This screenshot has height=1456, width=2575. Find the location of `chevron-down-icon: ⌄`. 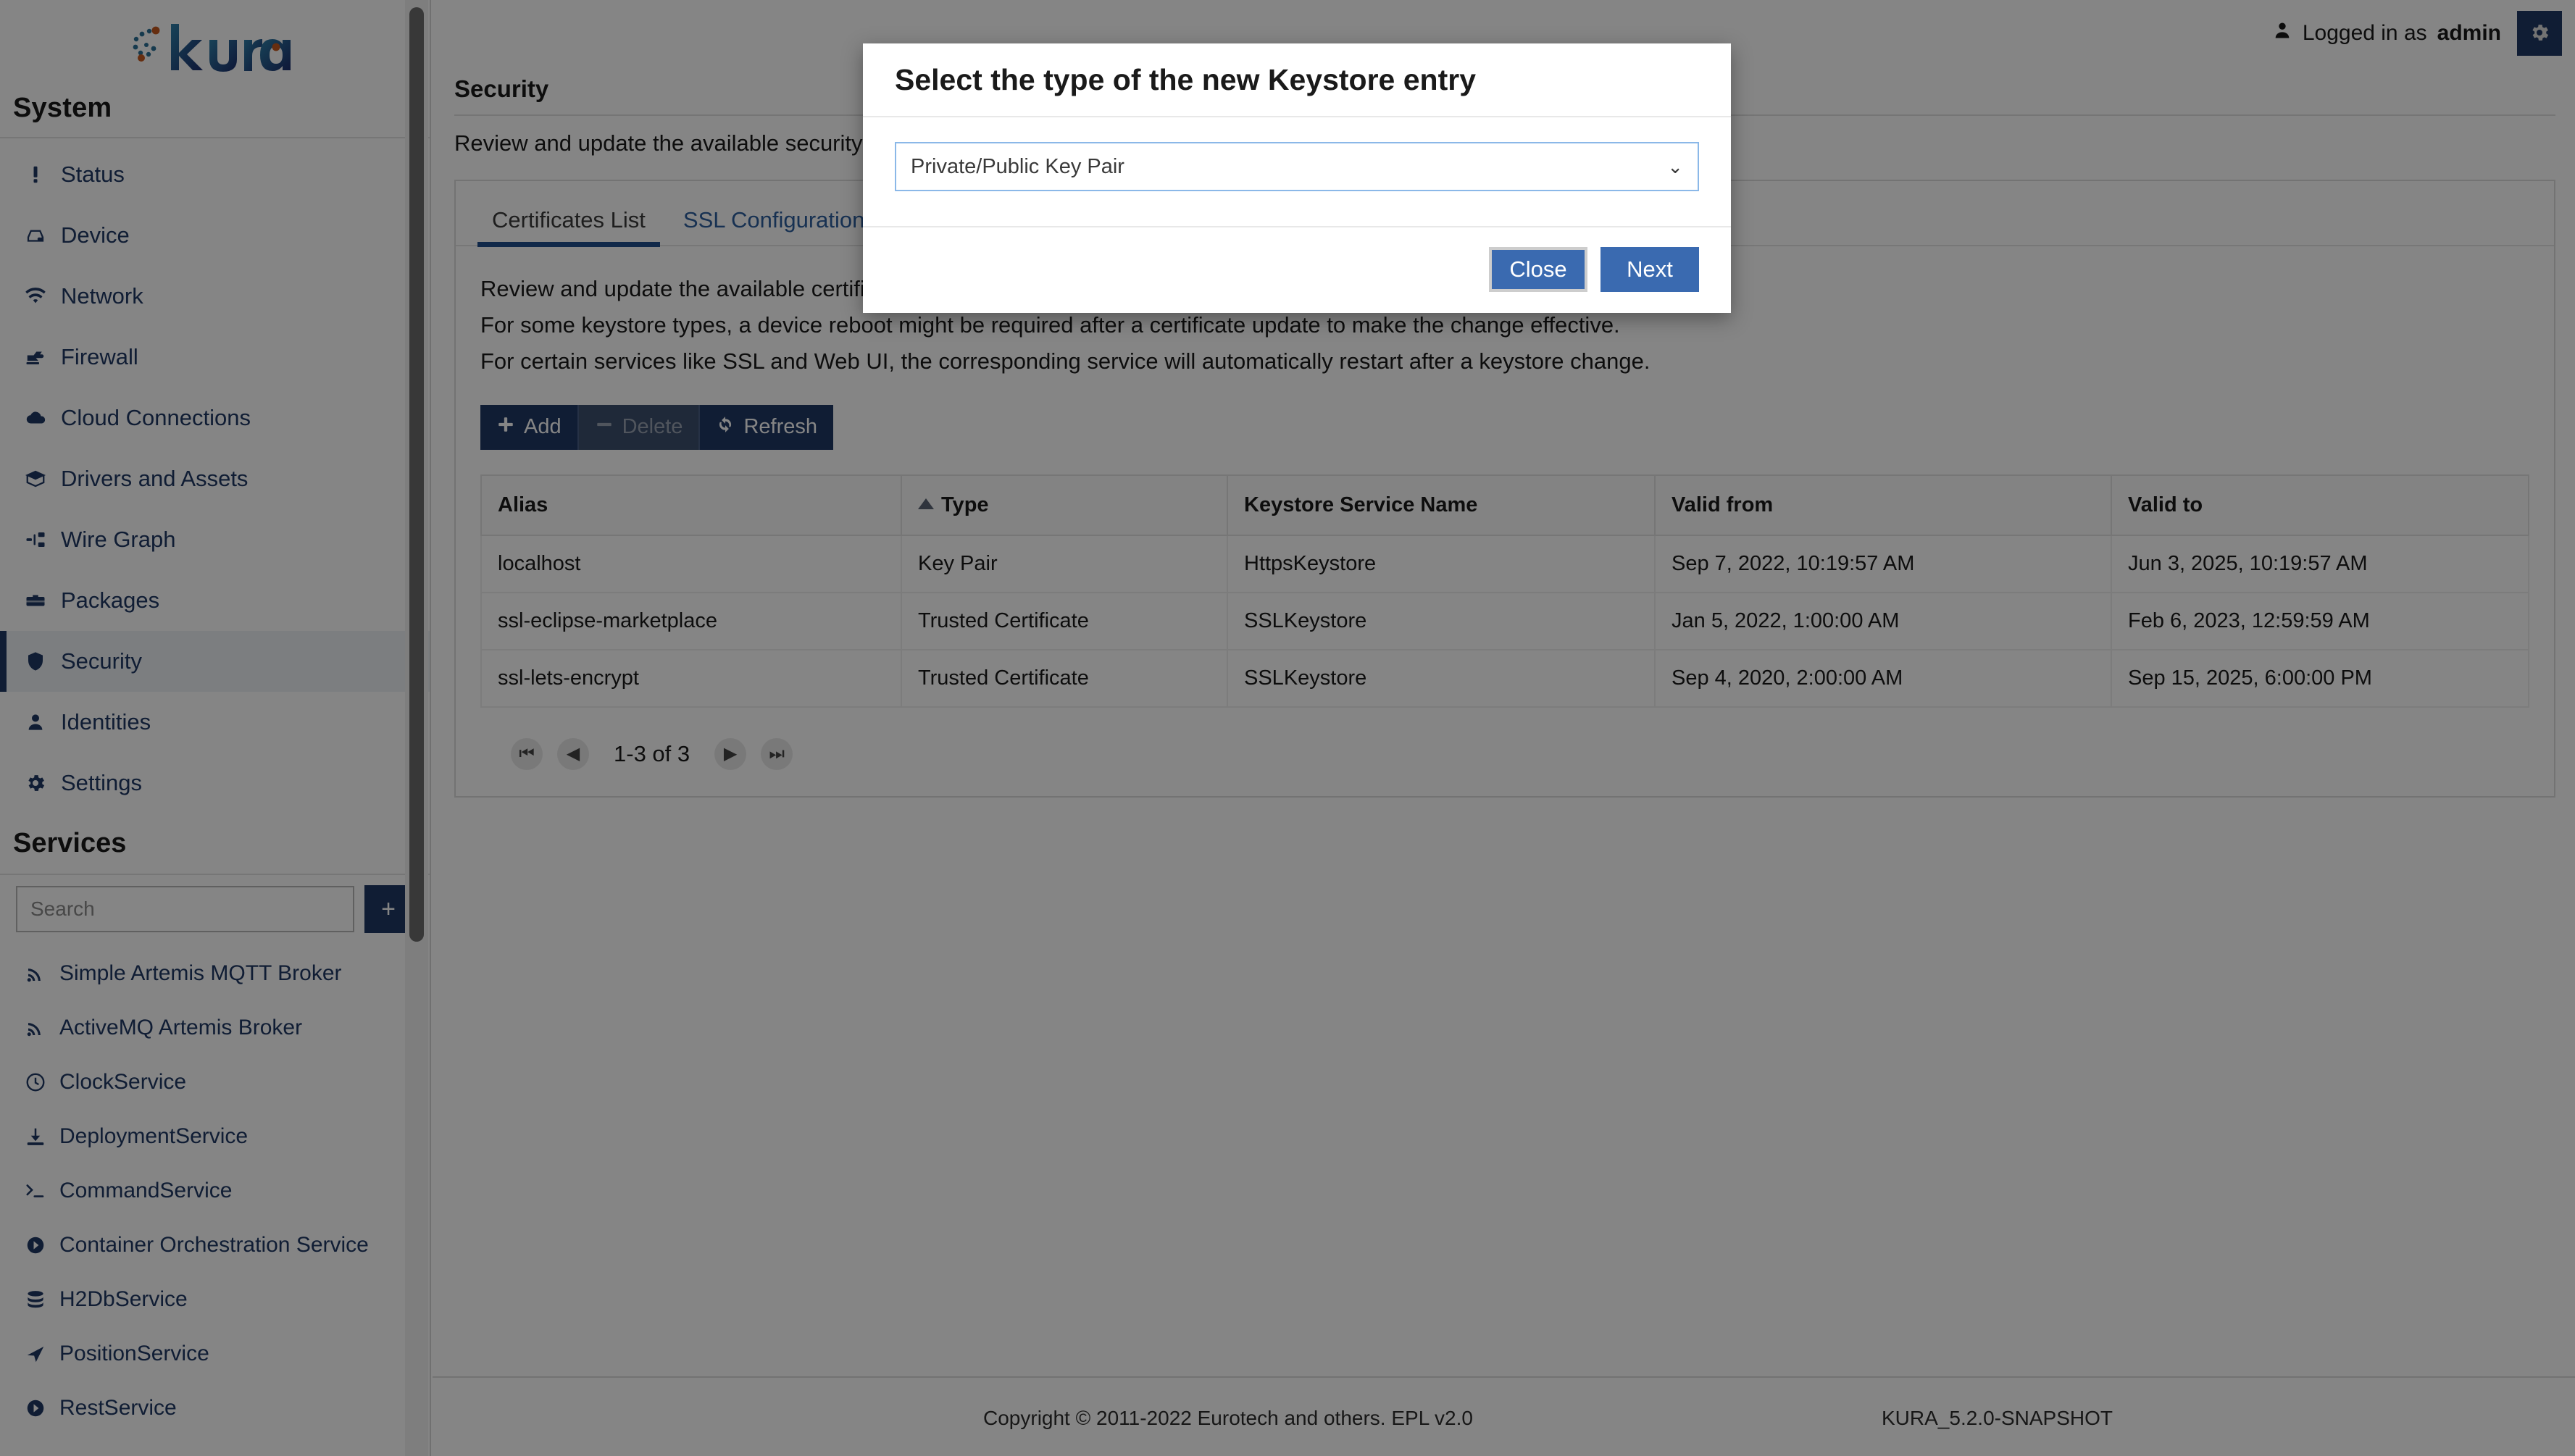

chevron-down-icon: ⌄ is located at coordinates (1675, 166).